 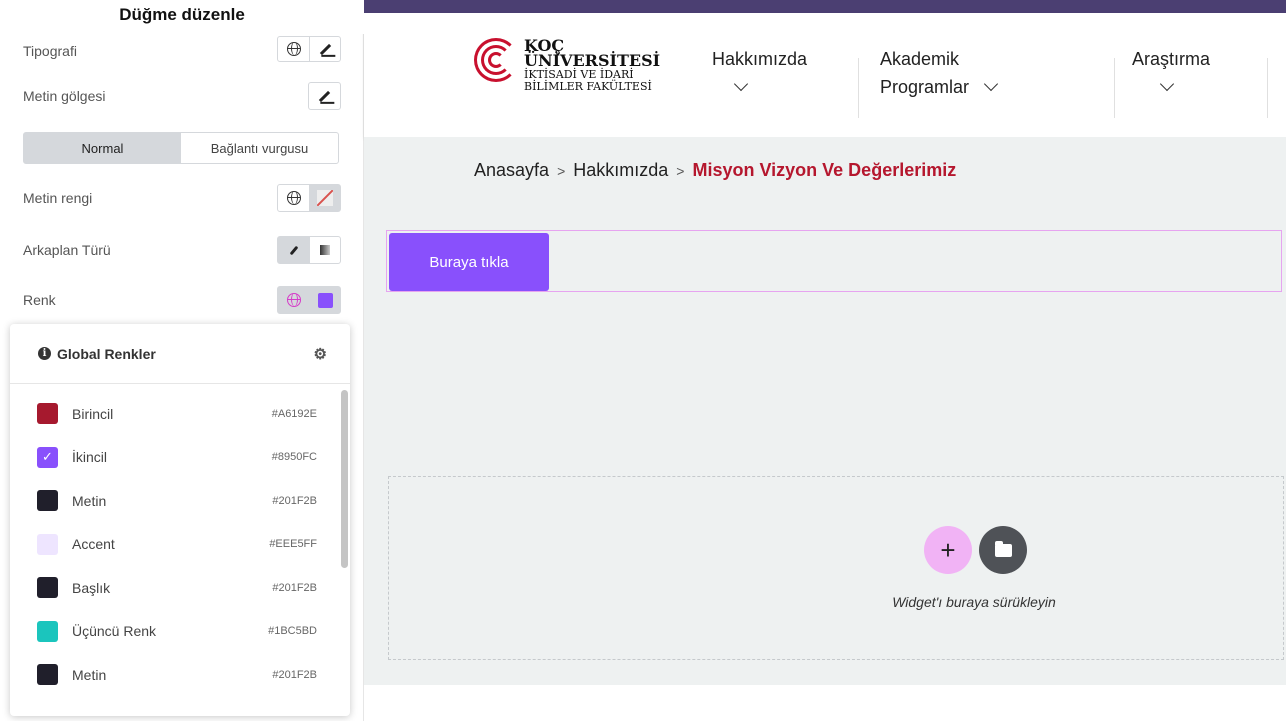 What do you see at coordinates (93, 544) in the screenshot?
I see `global-color-name: Accent` at bounding box center [93, 544].